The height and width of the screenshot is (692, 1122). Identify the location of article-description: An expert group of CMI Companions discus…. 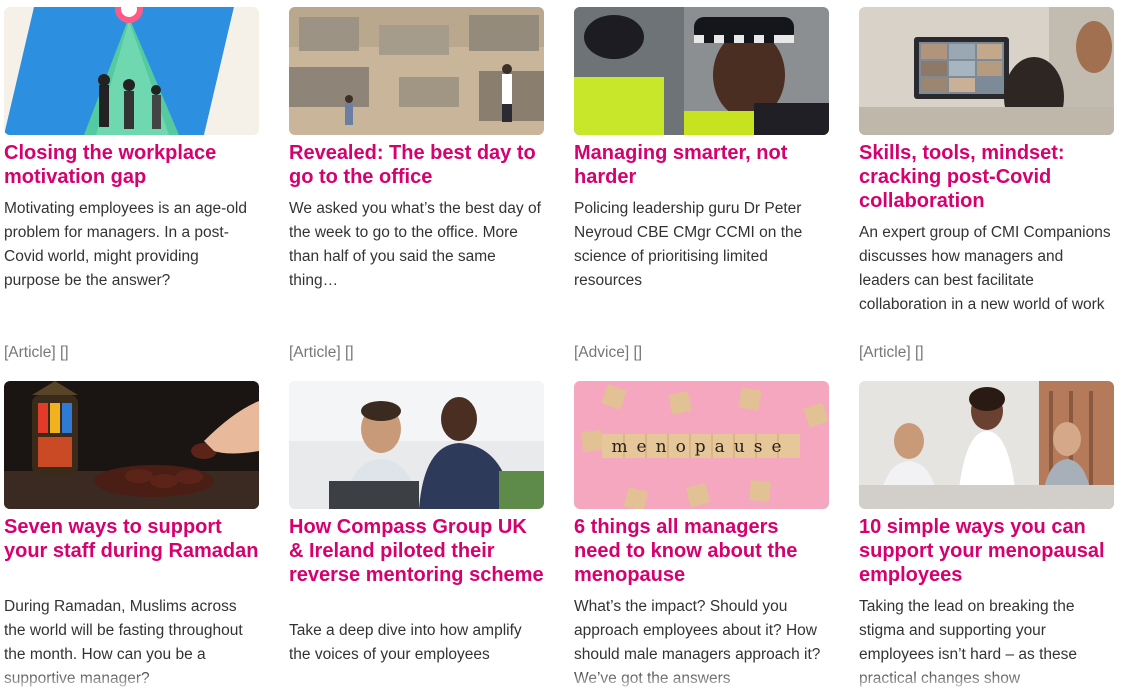
(985, 268).